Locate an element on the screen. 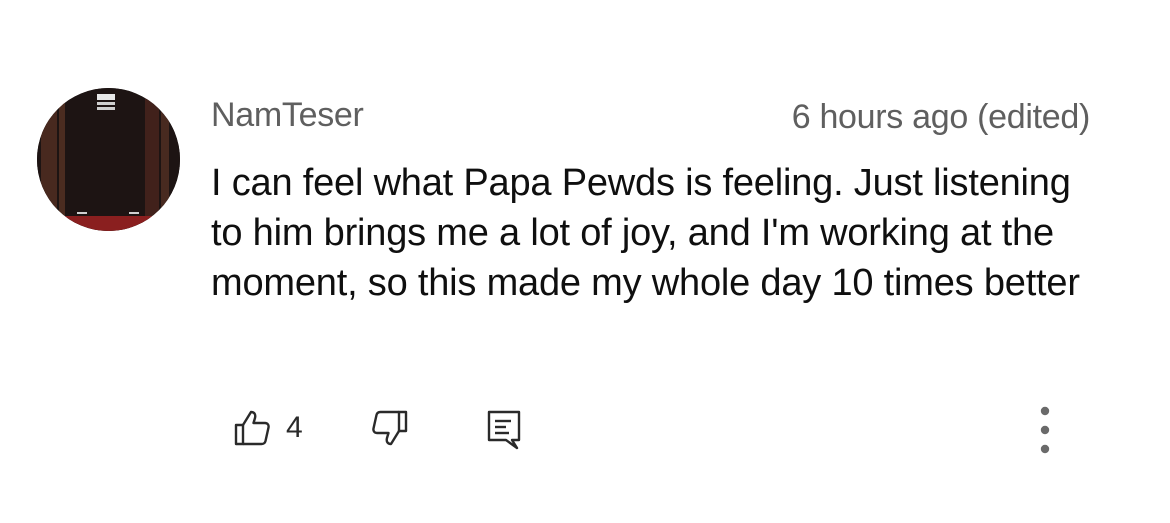 The height and width of the screenshot is (523, 1170). like-button: 4 is located at coordinates (267, 428).